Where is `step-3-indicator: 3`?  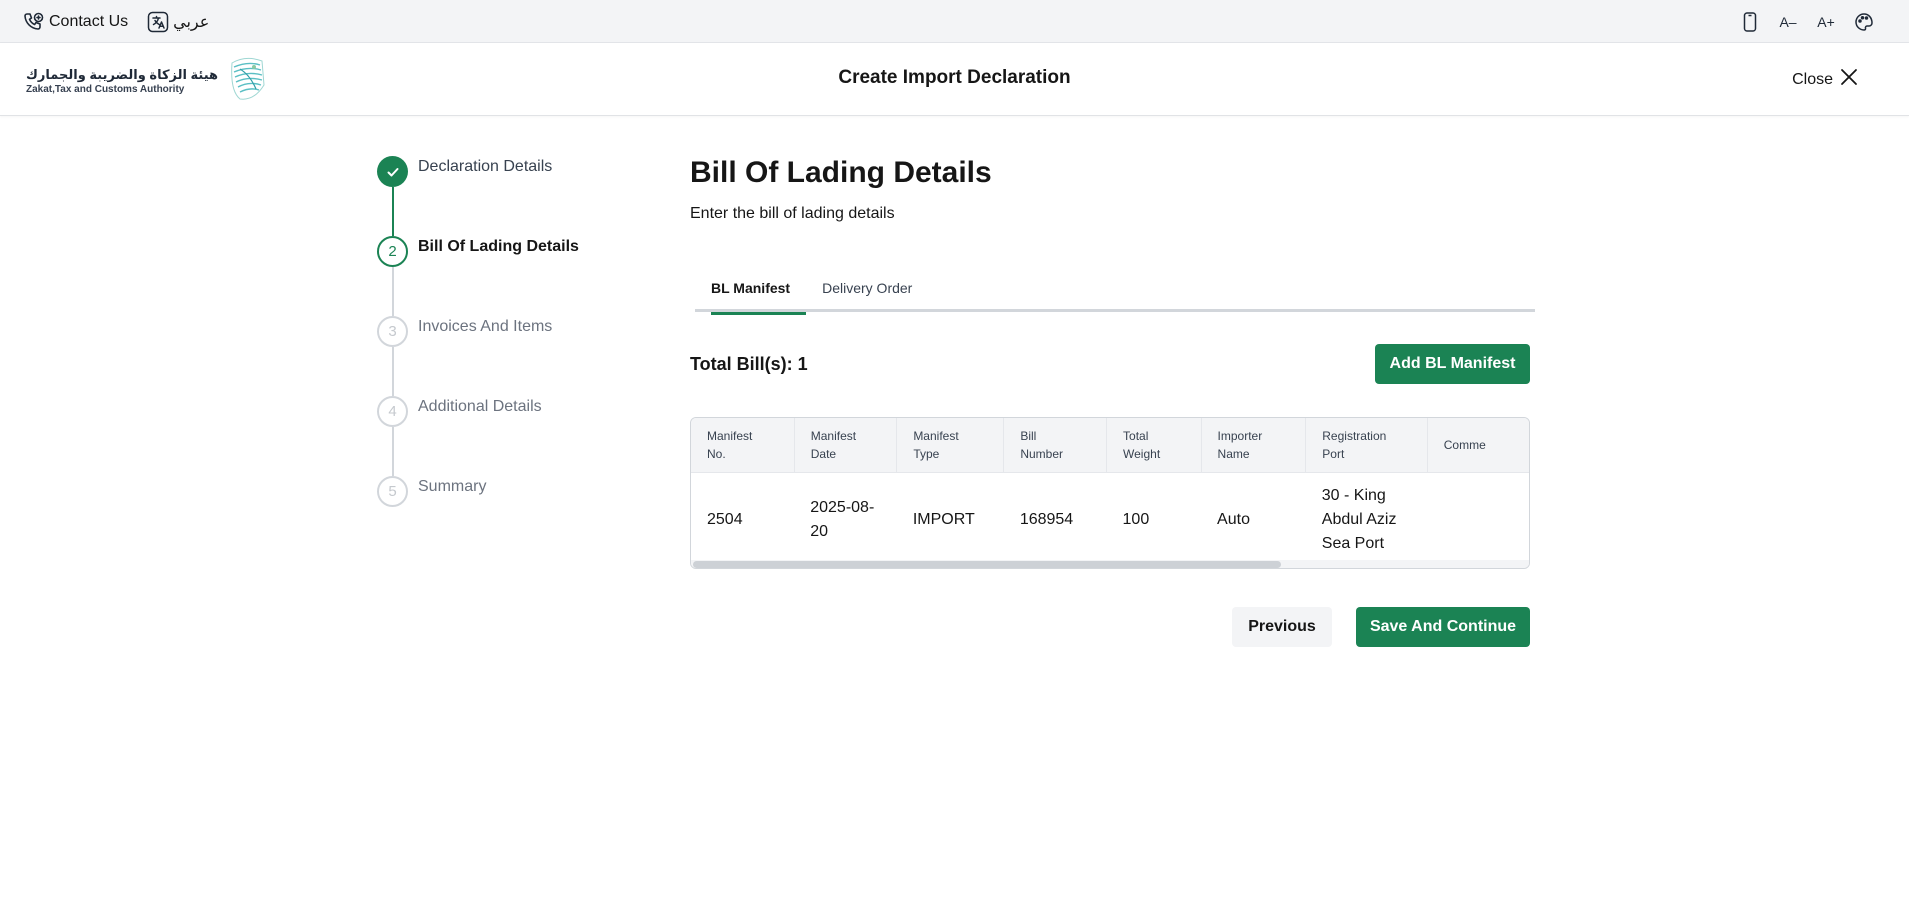
step-3-indicator: 3 is located at coordinates (392, 331).